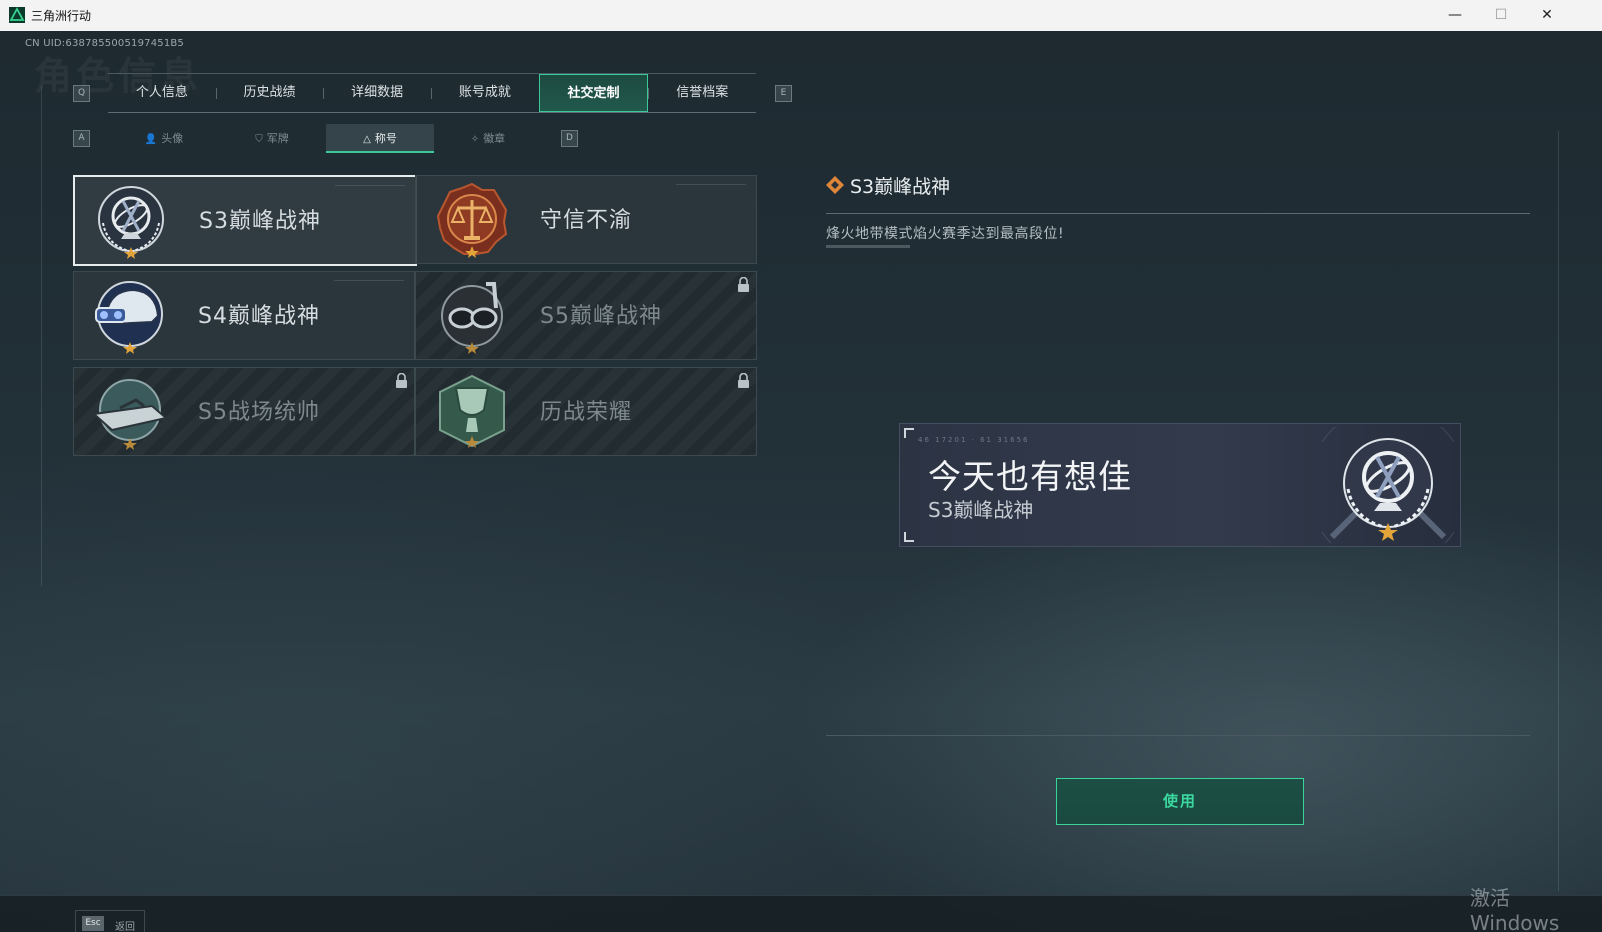 The image size is (1602, 932). I want to click on title-card-s3-peak: S3巅峰战神, so click(245, 220).